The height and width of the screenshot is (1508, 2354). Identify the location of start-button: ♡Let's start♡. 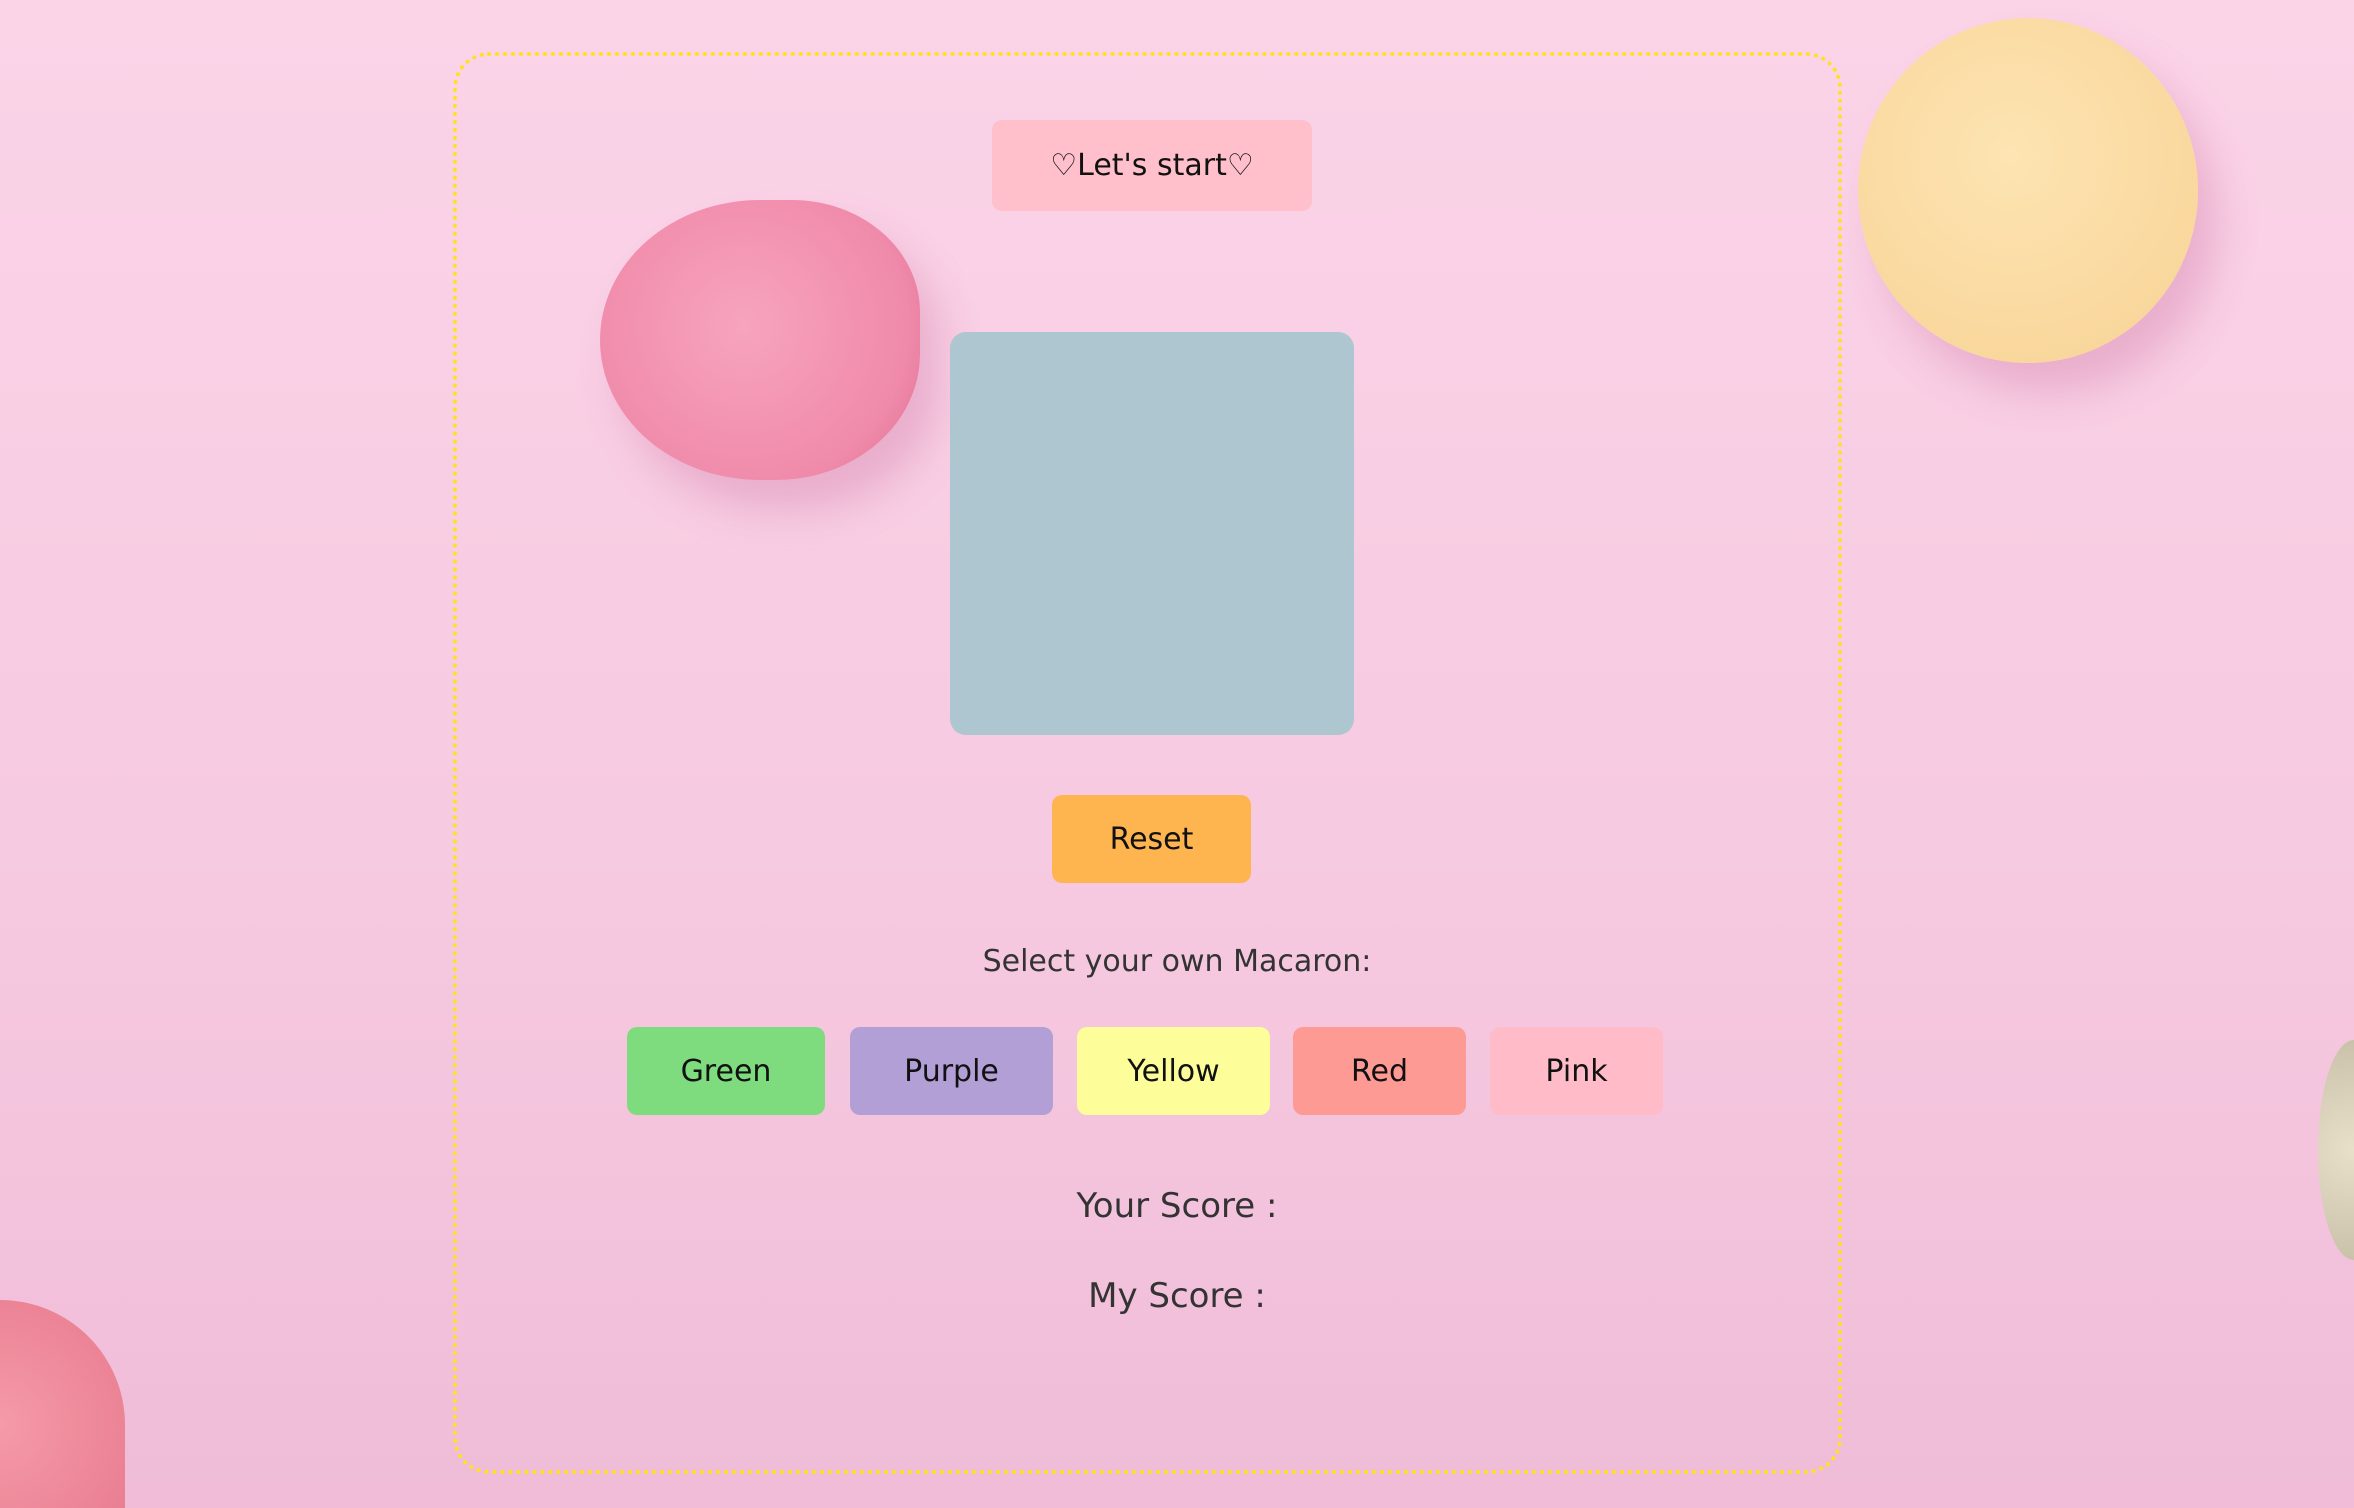
(1152, 165).